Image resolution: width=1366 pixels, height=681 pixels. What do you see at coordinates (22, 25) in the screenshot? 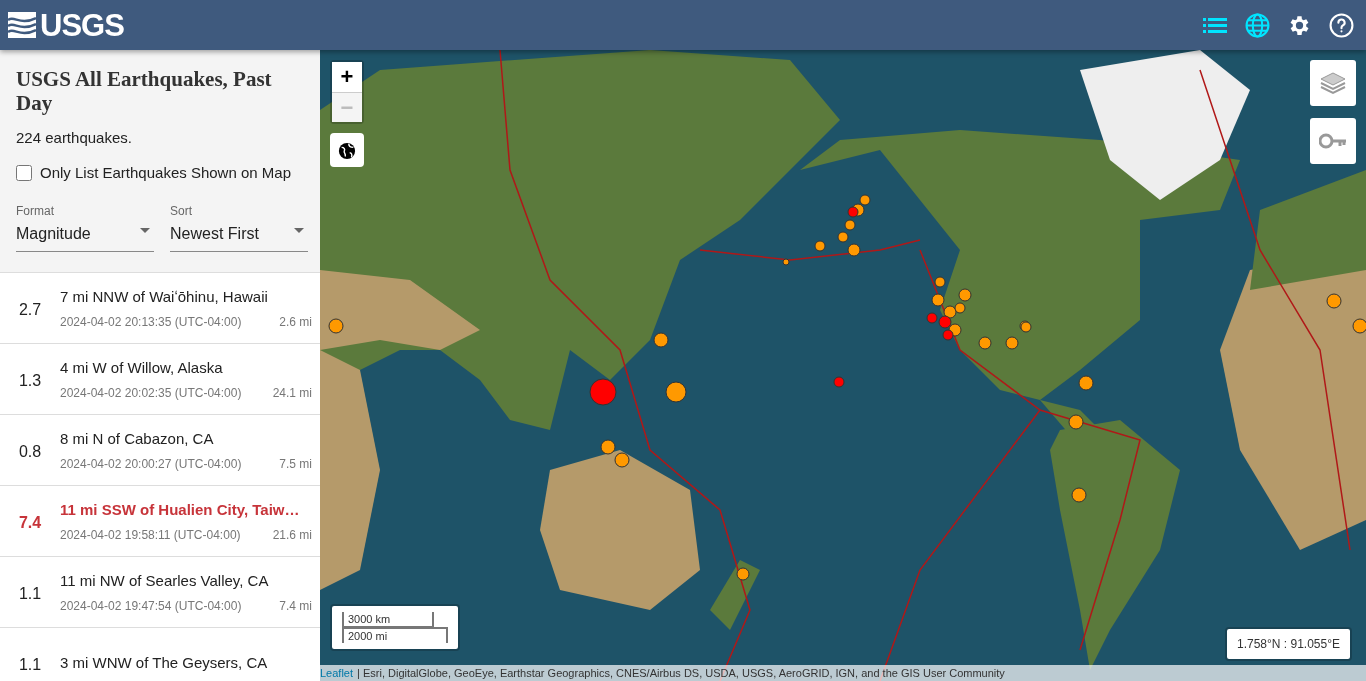
I see `wave-logo-icon` at bounding box center [22, 25].